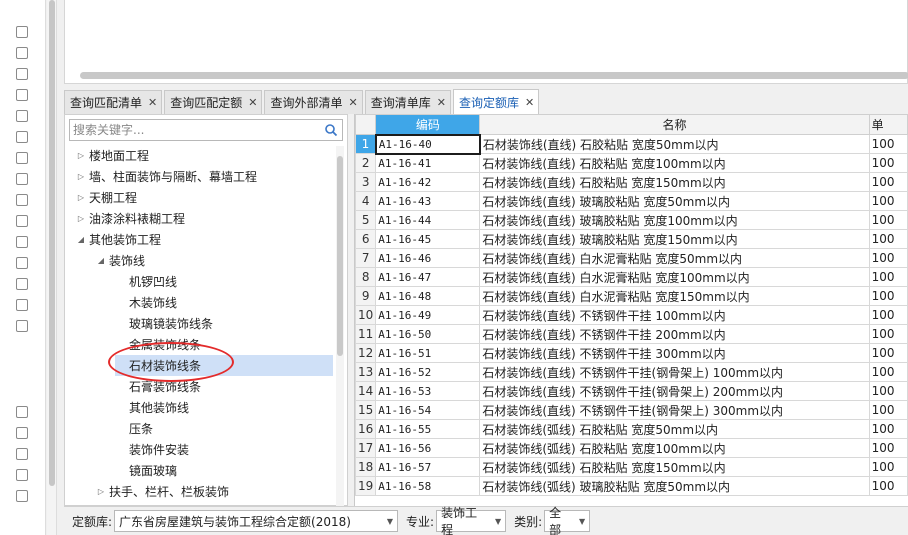 This screenshot has width=908, height=535. I want to click on code-cell: A1-16-49, so click(428, 315).